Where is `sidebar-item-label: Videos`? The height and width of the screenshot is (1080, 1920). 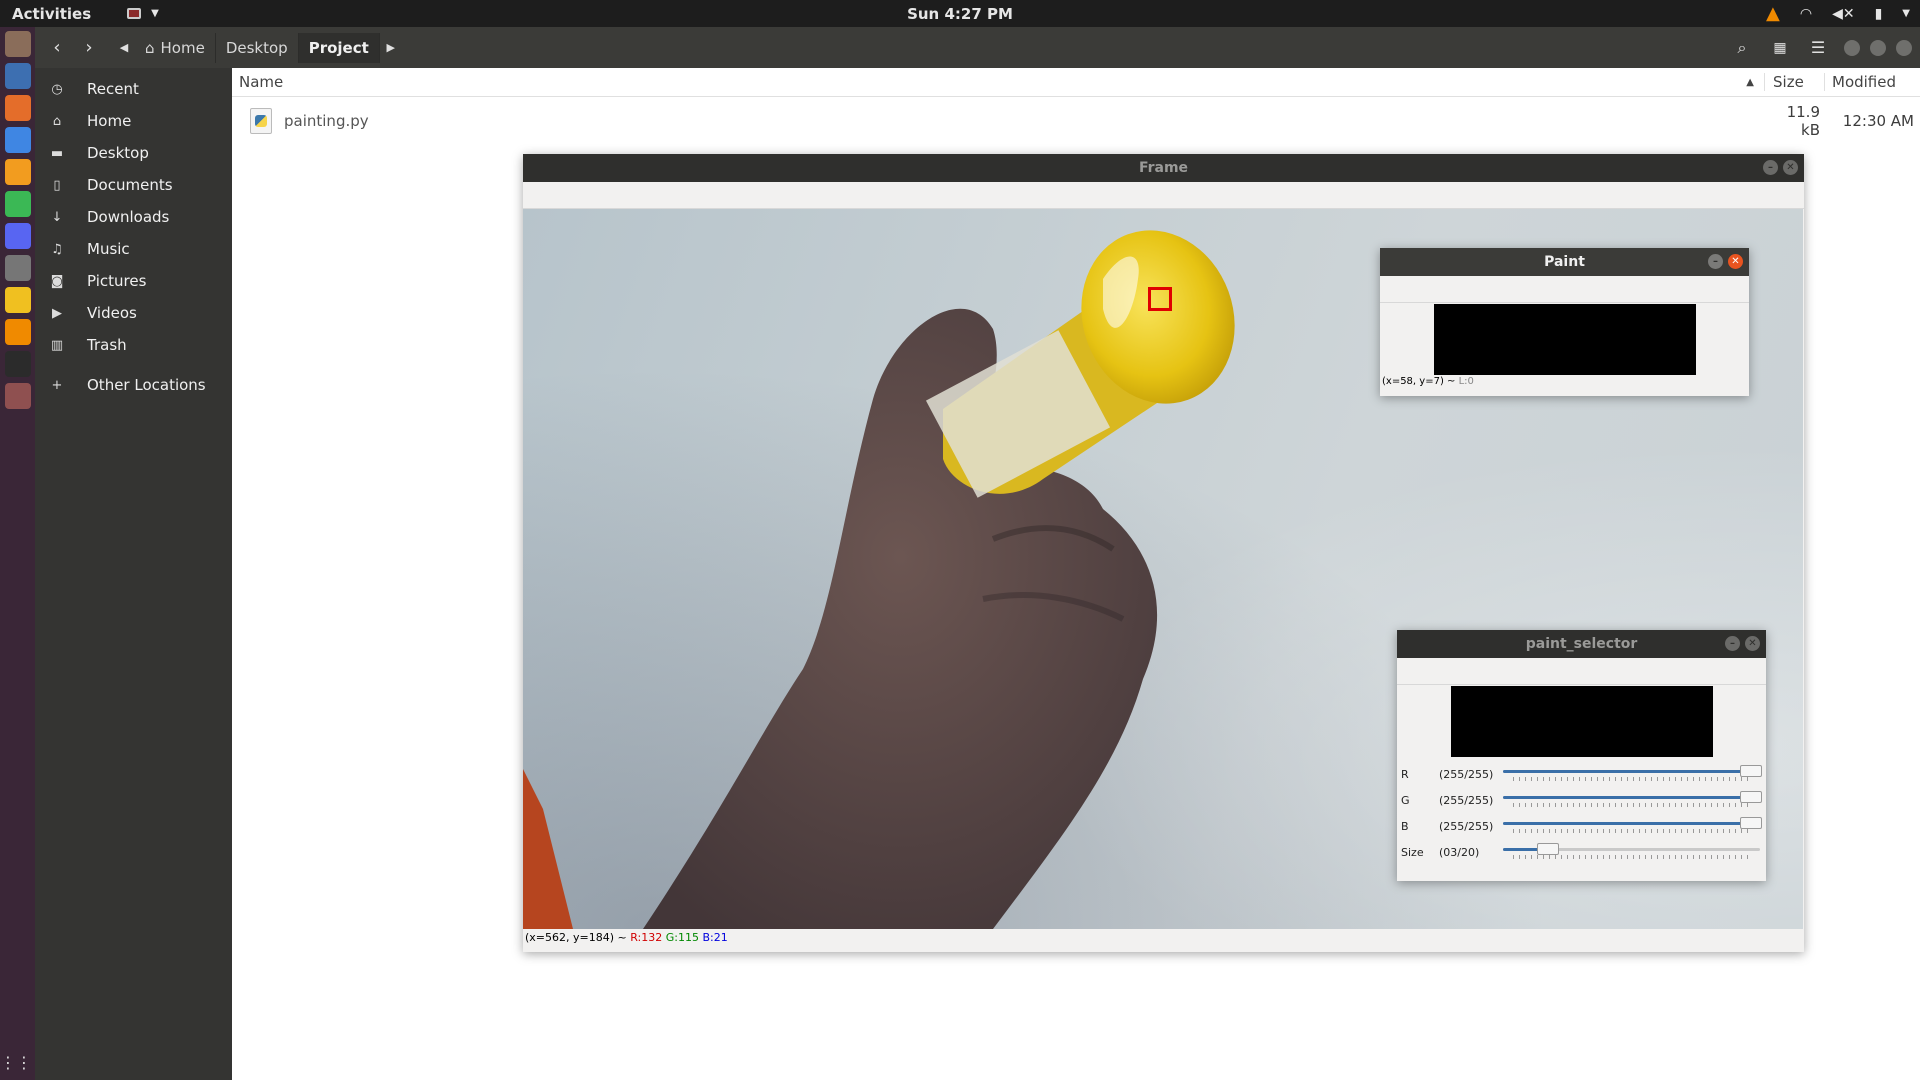
sidebar-item-label: Videos is located at coordinates (112, 313).